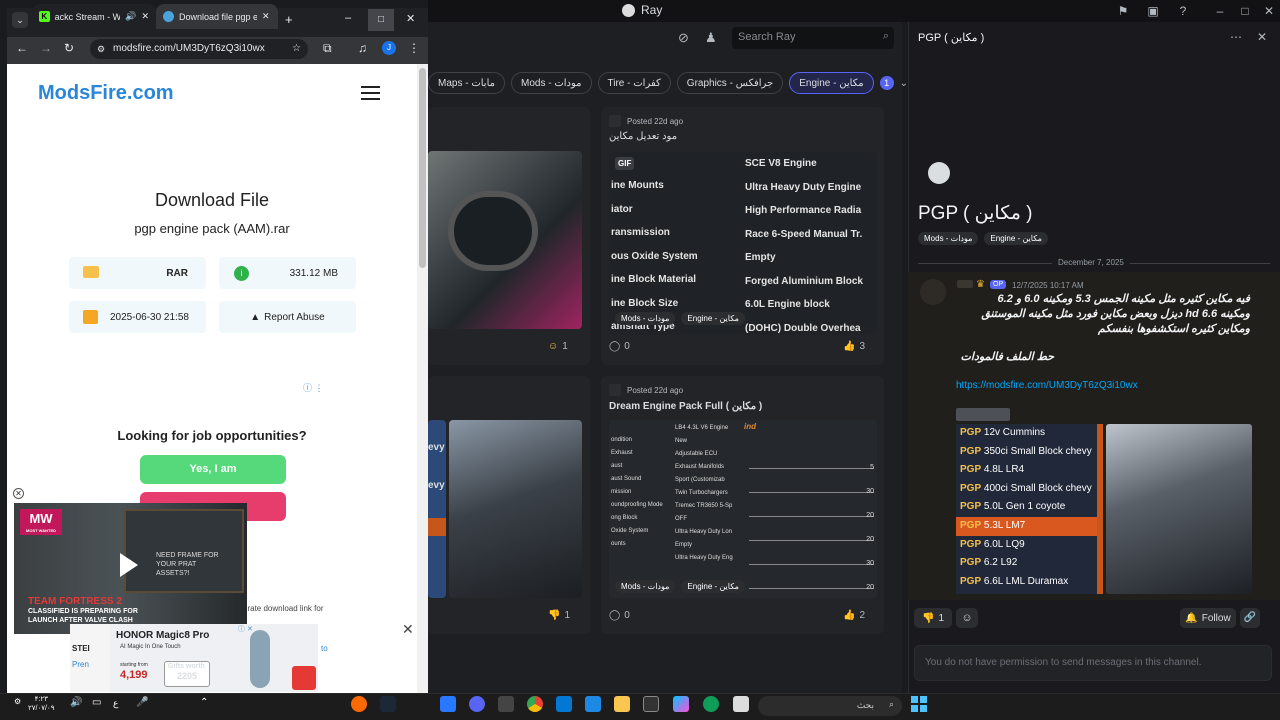 This screenshot has height=720, width=1280. I want to click on mw-logo: MW MOST WANTED, so click(41, 522).